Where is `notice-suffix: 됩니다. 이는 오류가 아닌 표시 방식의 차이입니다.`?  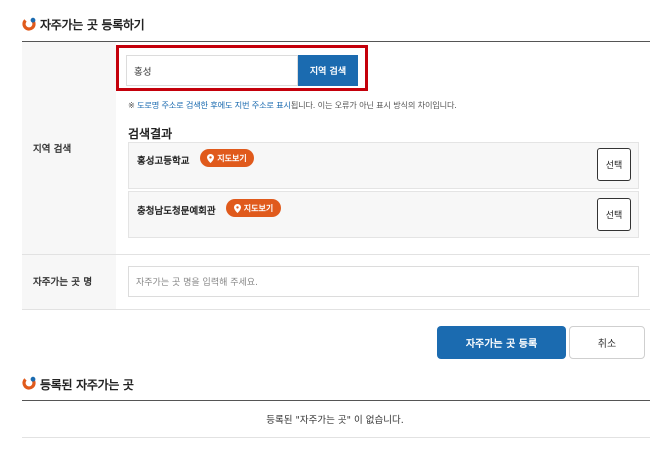 notice-suffix: 됩니다. 이는 오류가 아닌 표시 방식의 차이입니다. is located at coordinates (373, 105).